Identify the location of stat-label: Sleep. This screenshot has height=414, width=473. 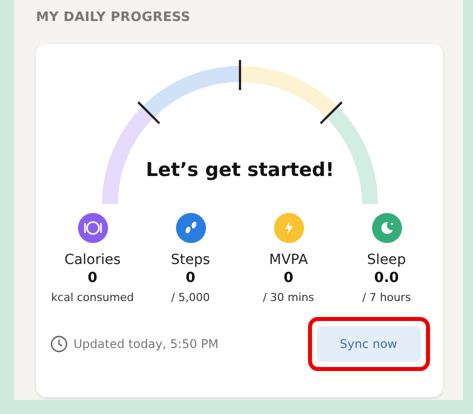
(386, 260).